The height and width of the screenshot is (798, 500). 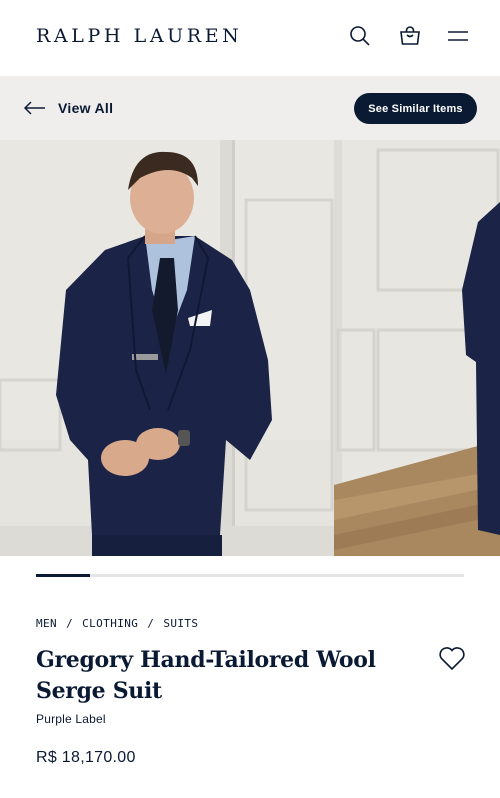 I want to click on gallery-progress-fill, so click(x=63, y=575).